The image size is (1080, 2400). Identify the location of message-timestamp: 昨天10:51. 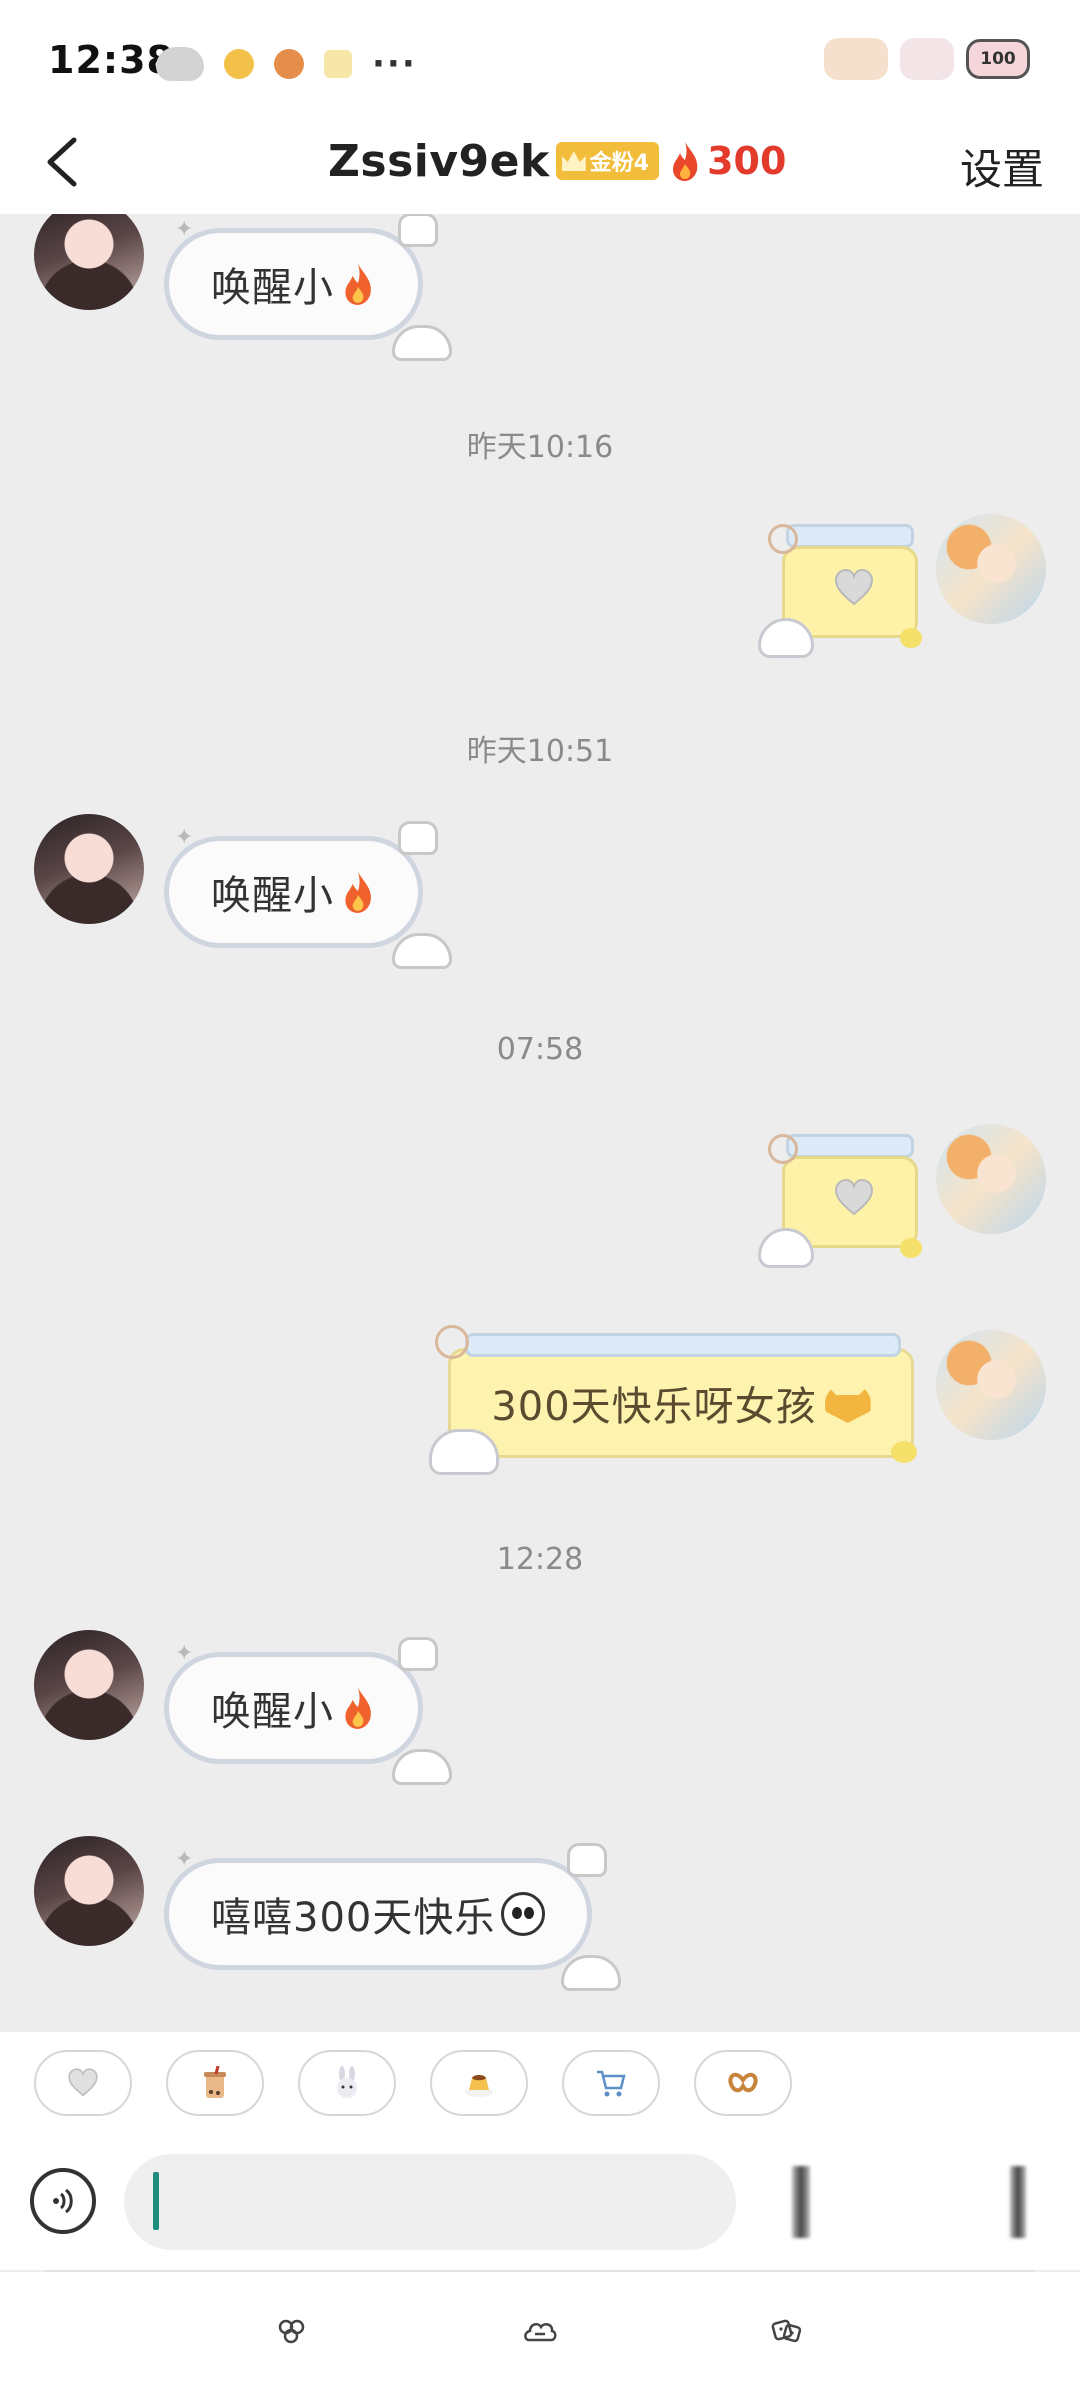
(540, 751).